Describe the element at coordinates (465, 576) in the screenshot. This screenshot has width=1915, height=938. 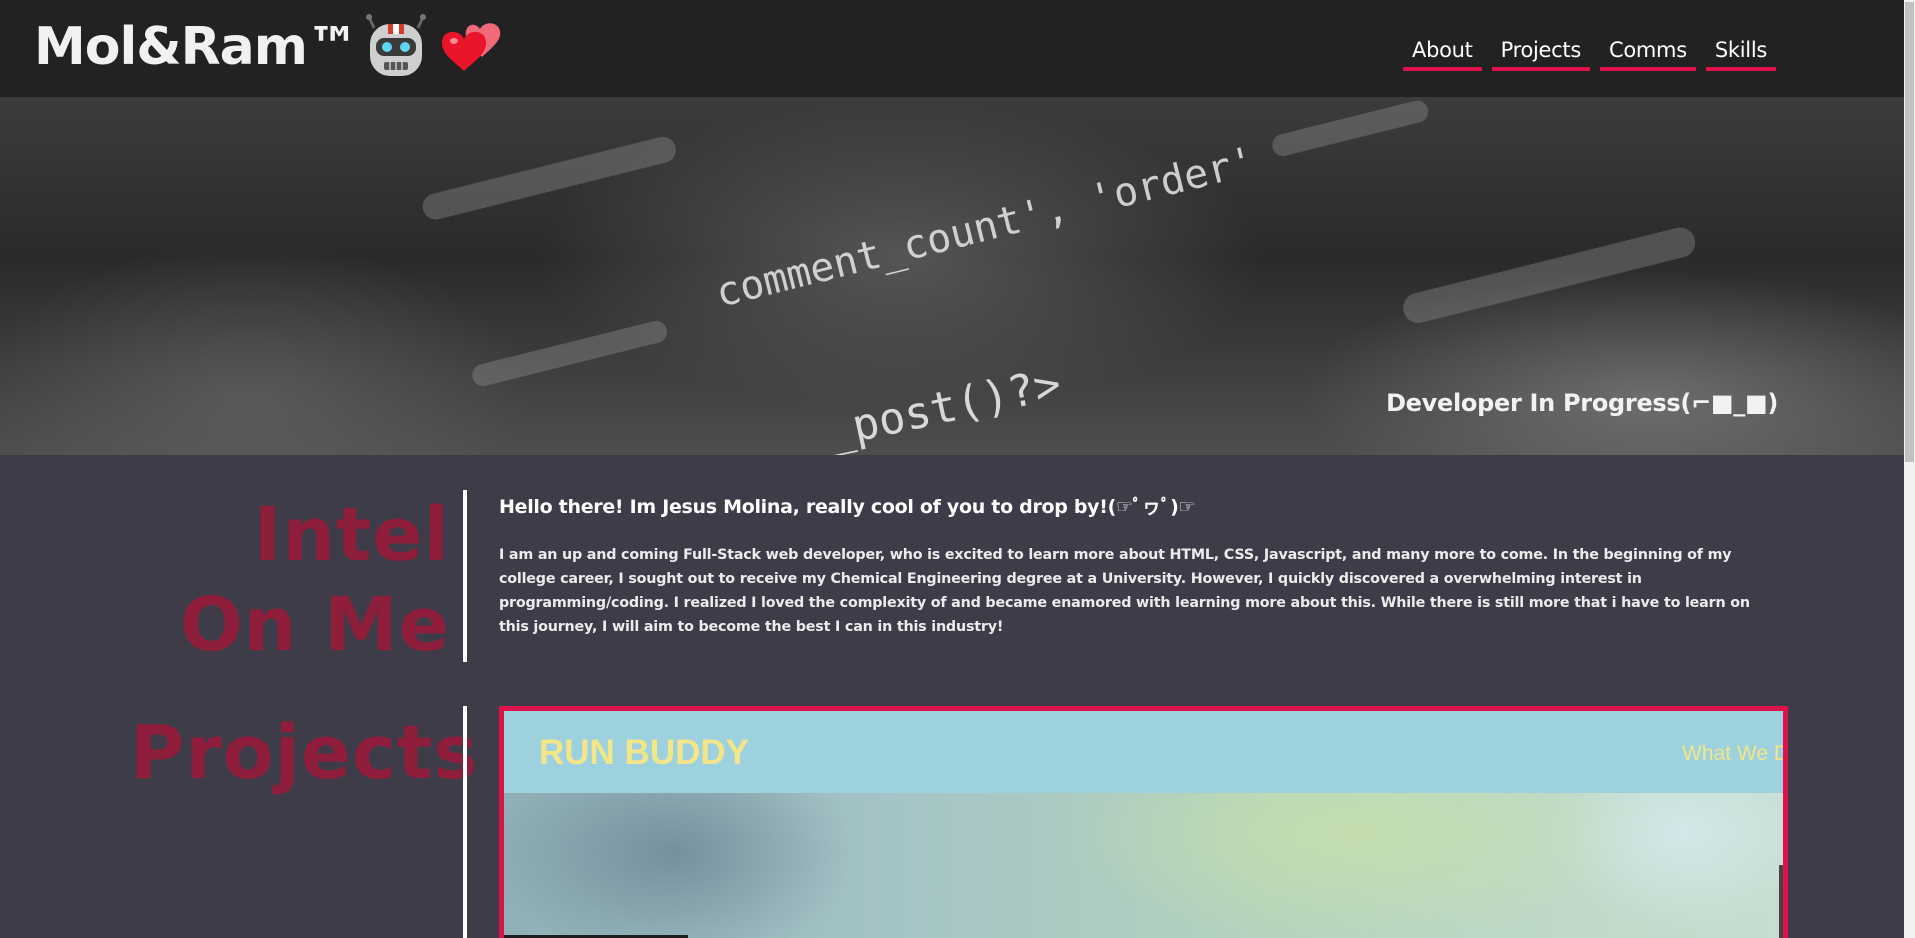
I see `about-divider` at that location.